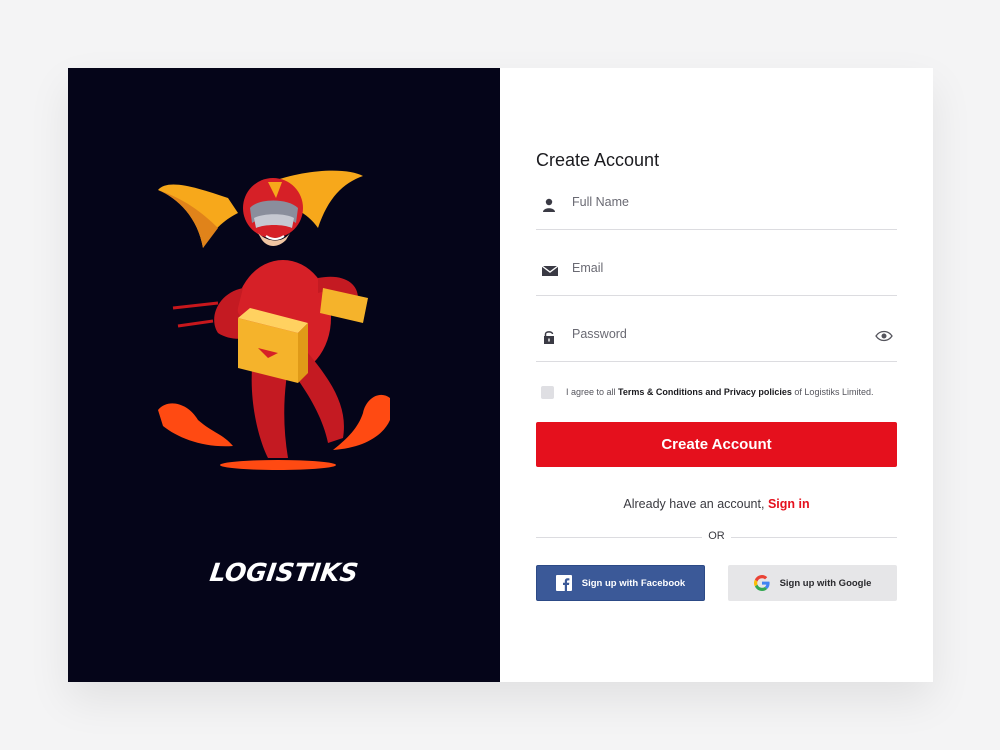 The width and height of the screenshot is (1000, 750). I want to click on or-divider: OR, so click(716, 537).